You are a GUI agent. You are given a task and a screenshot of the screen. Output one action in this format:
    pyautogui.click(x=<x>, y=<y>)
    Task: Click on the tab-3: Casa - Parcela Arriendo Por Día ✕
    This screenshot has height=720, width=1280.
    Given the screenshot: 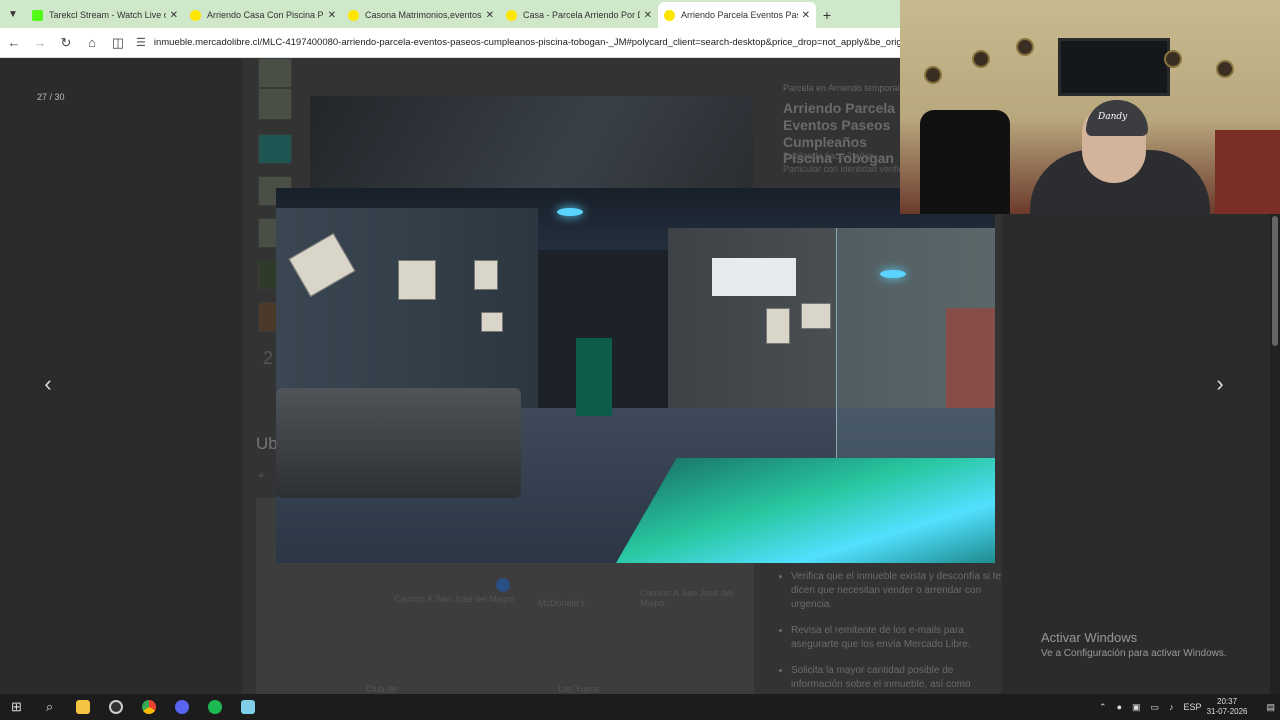 What is the action you would take?
    pyautogui.click(x=579, y=15)
    